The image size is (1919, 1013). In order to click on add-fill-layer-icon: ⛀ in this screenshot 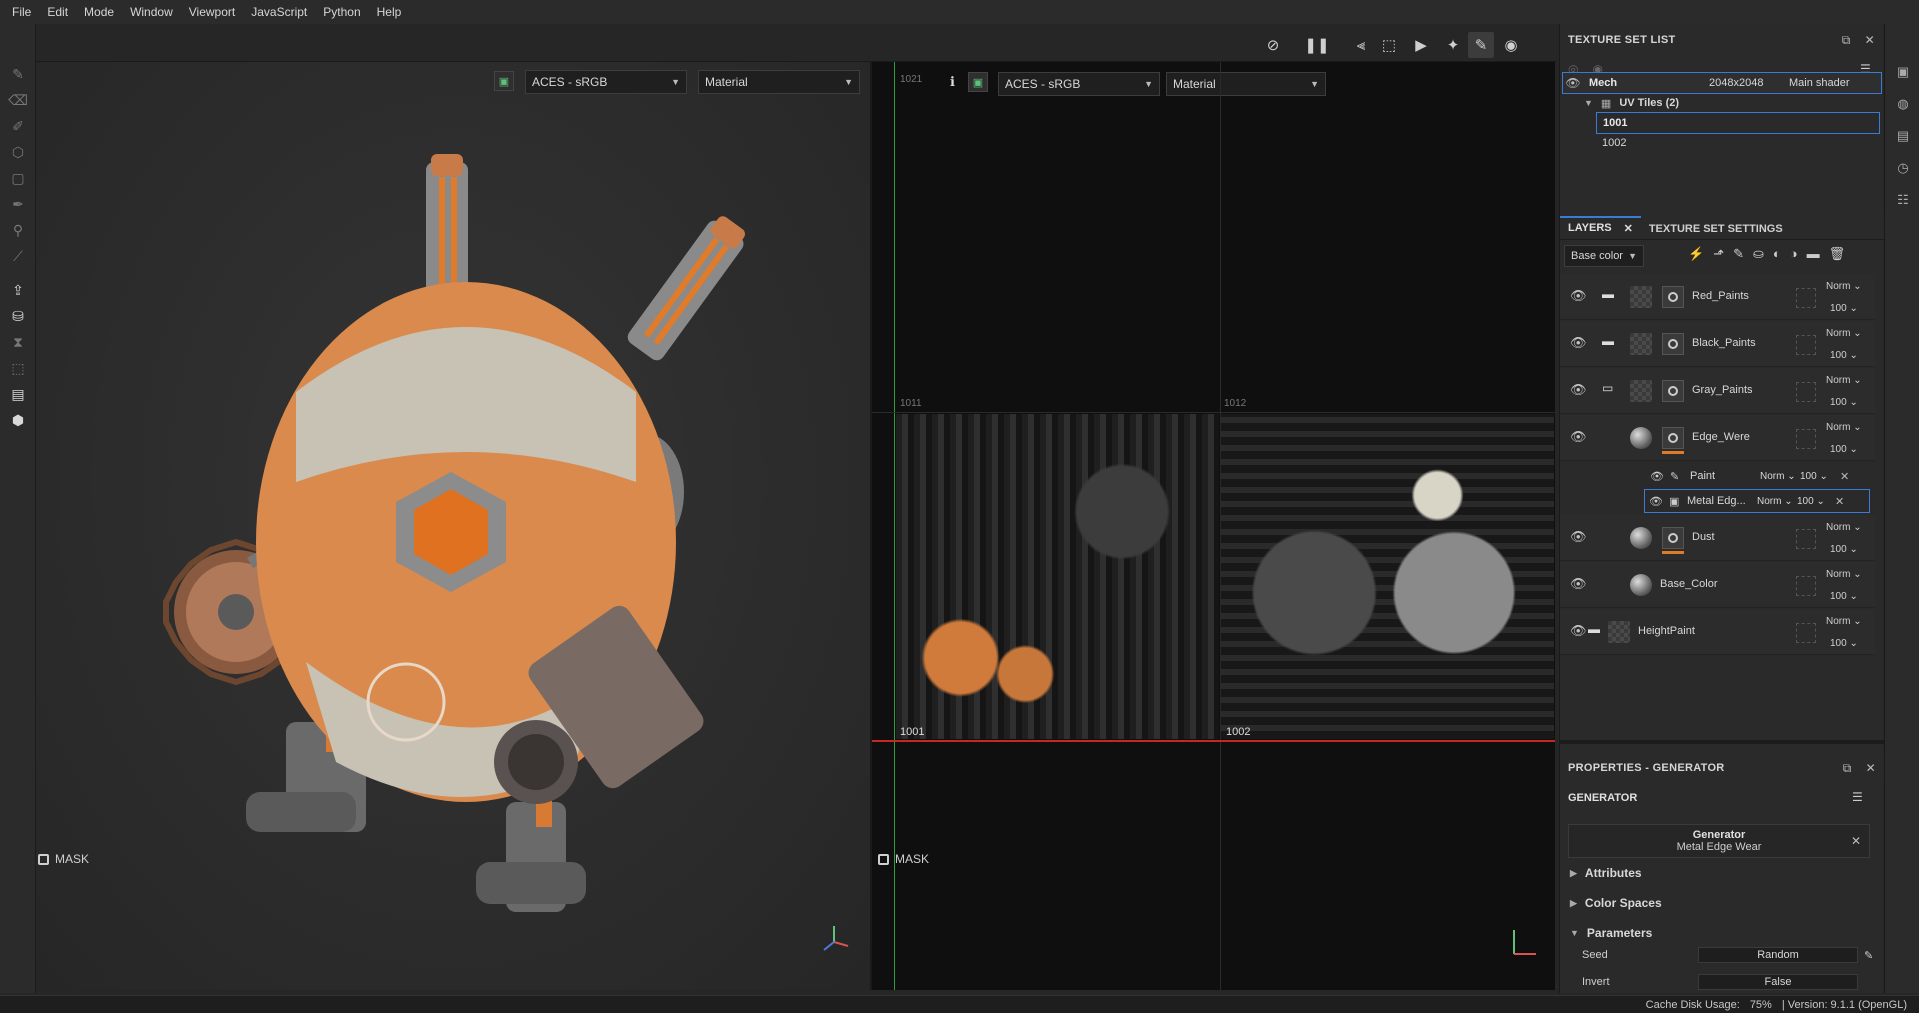, I will do `click(1758, 254)`.